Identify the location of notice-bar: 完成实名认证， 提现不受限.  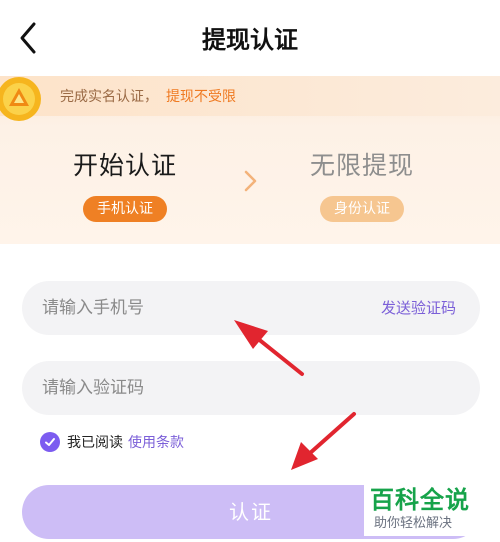
(250, 98).